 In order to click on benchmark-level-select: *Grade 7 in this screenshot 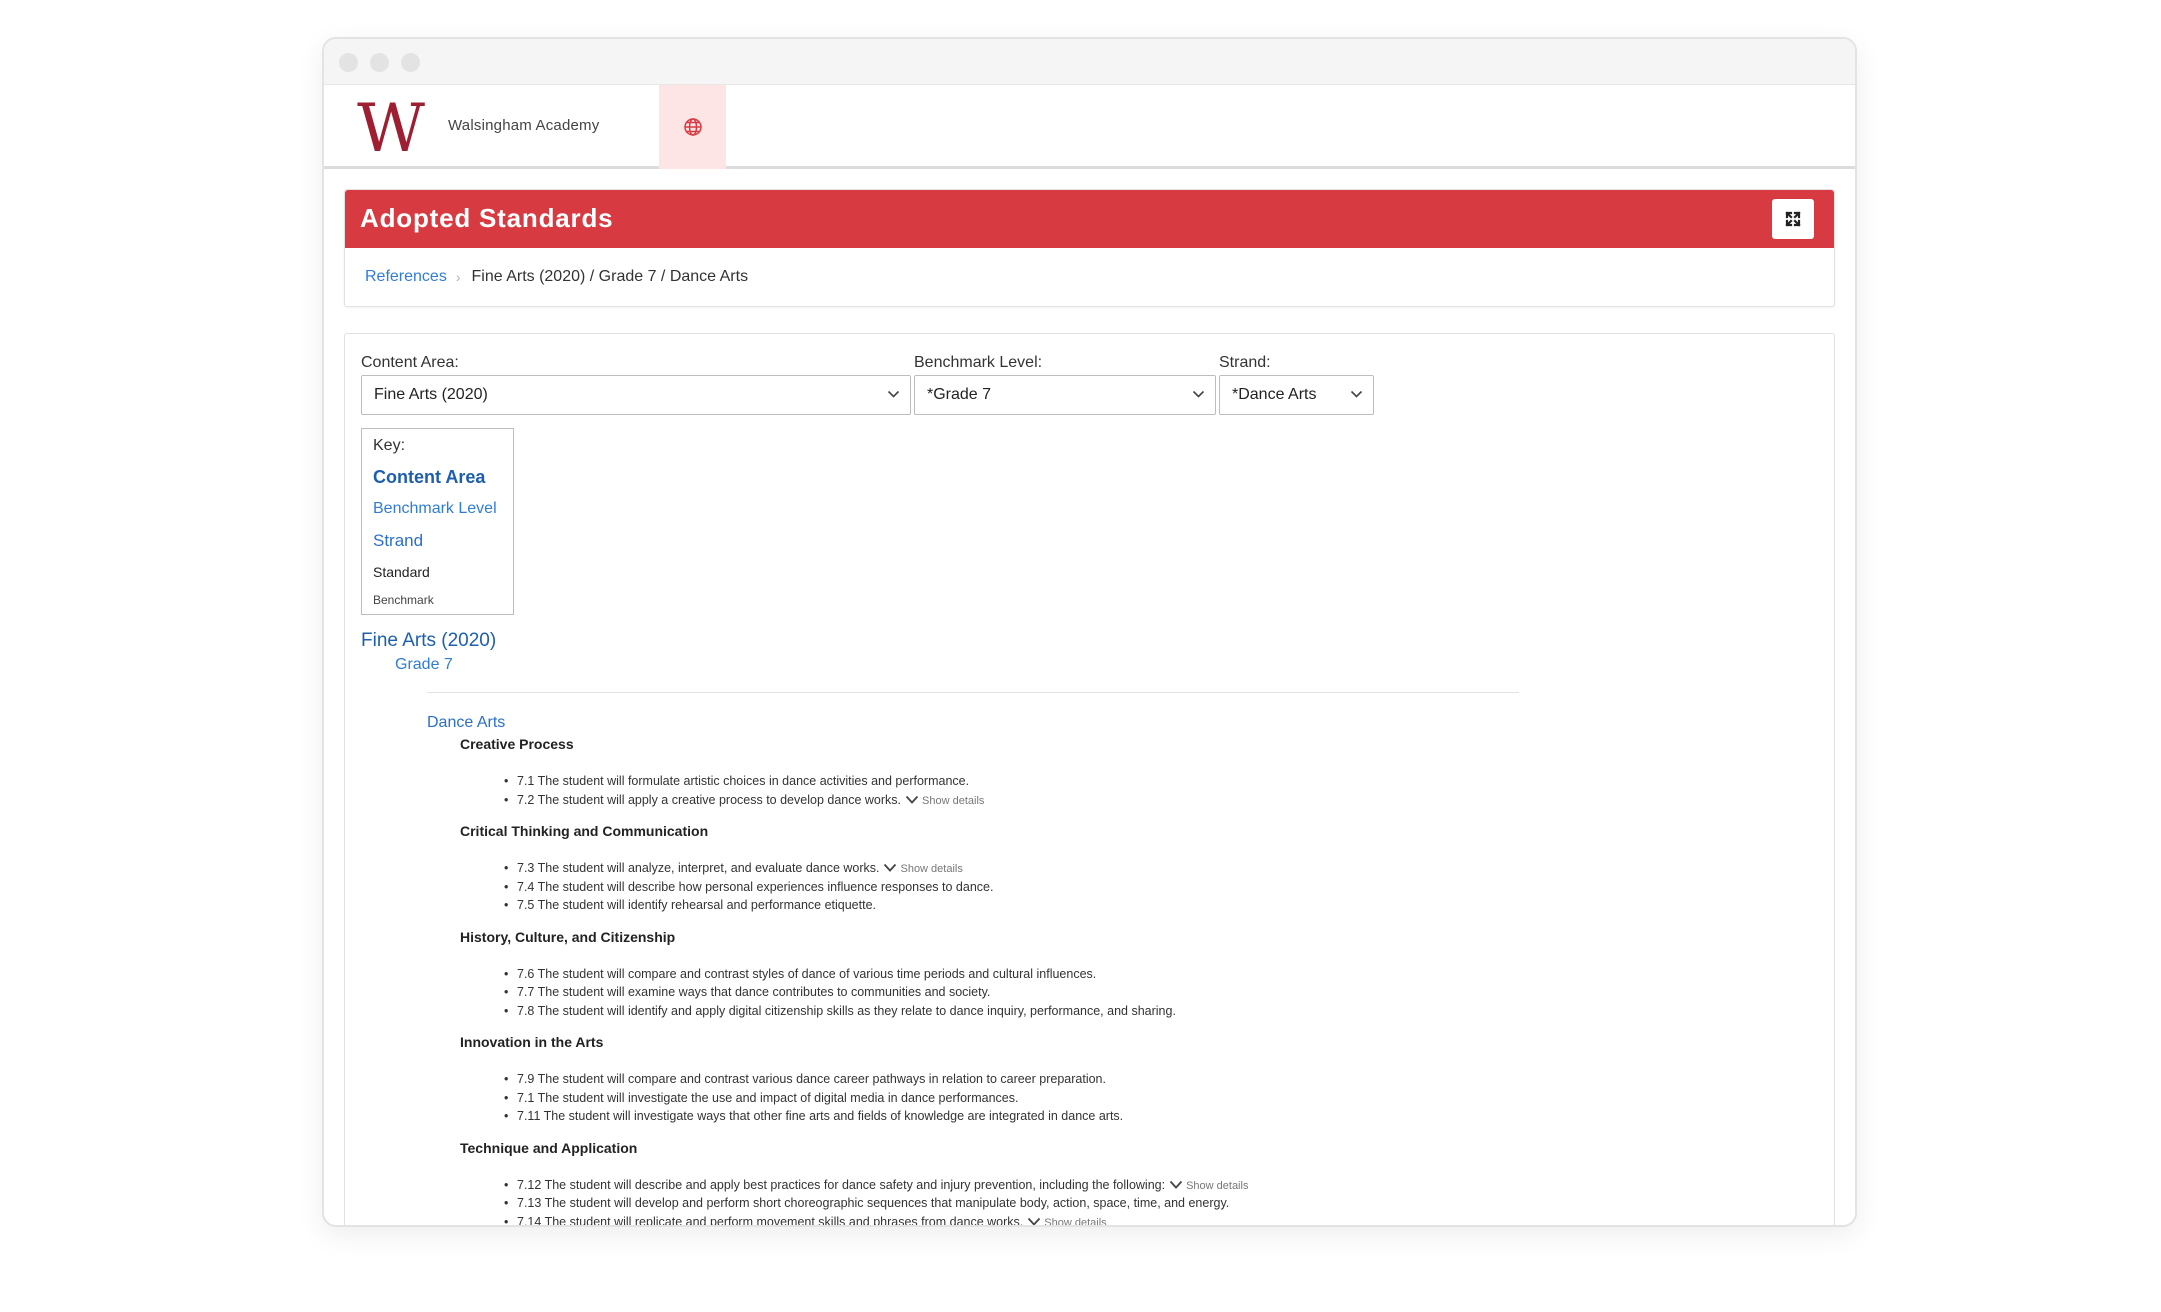, I will do `click(1065, 395)`.